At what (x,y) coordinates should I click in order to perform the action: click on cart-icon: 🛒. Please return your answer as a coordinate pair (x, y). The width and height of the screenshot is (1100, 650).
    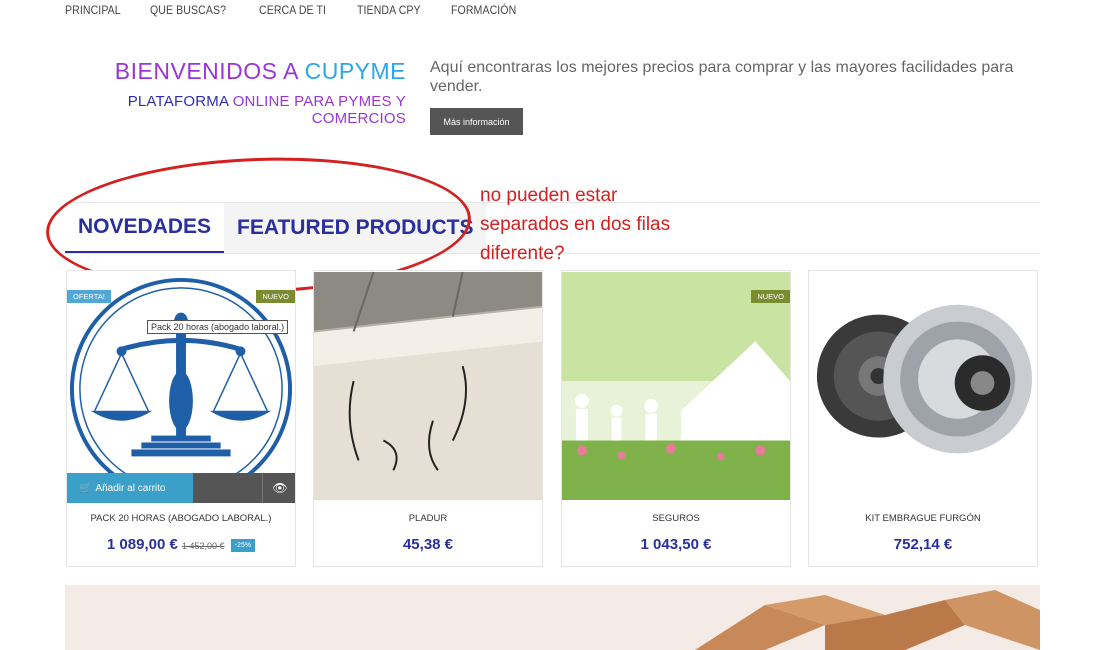
    Looking at the image, I should click on (85, 488).